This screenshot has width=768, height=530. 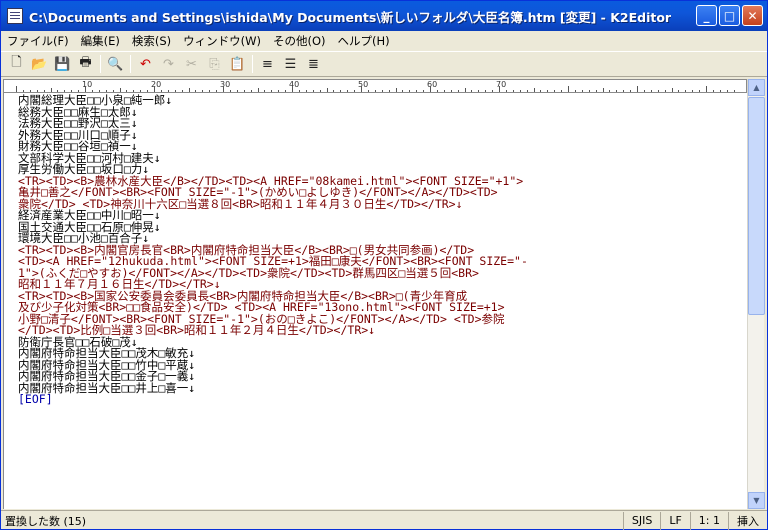 What do you see at coordinates (237, 64) in the screenshot?
I see `paste-icon: 📋` at bounding box center [237, 64].